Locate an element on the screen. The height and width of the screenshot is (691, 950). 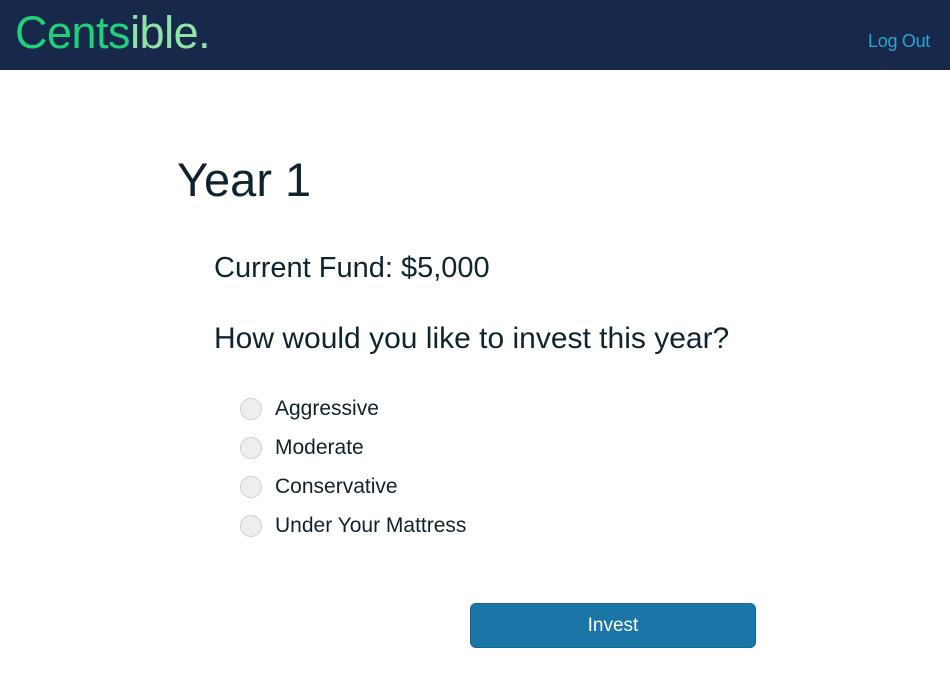
option-label: Under Your Mattress is located at coordinates (371, 525).